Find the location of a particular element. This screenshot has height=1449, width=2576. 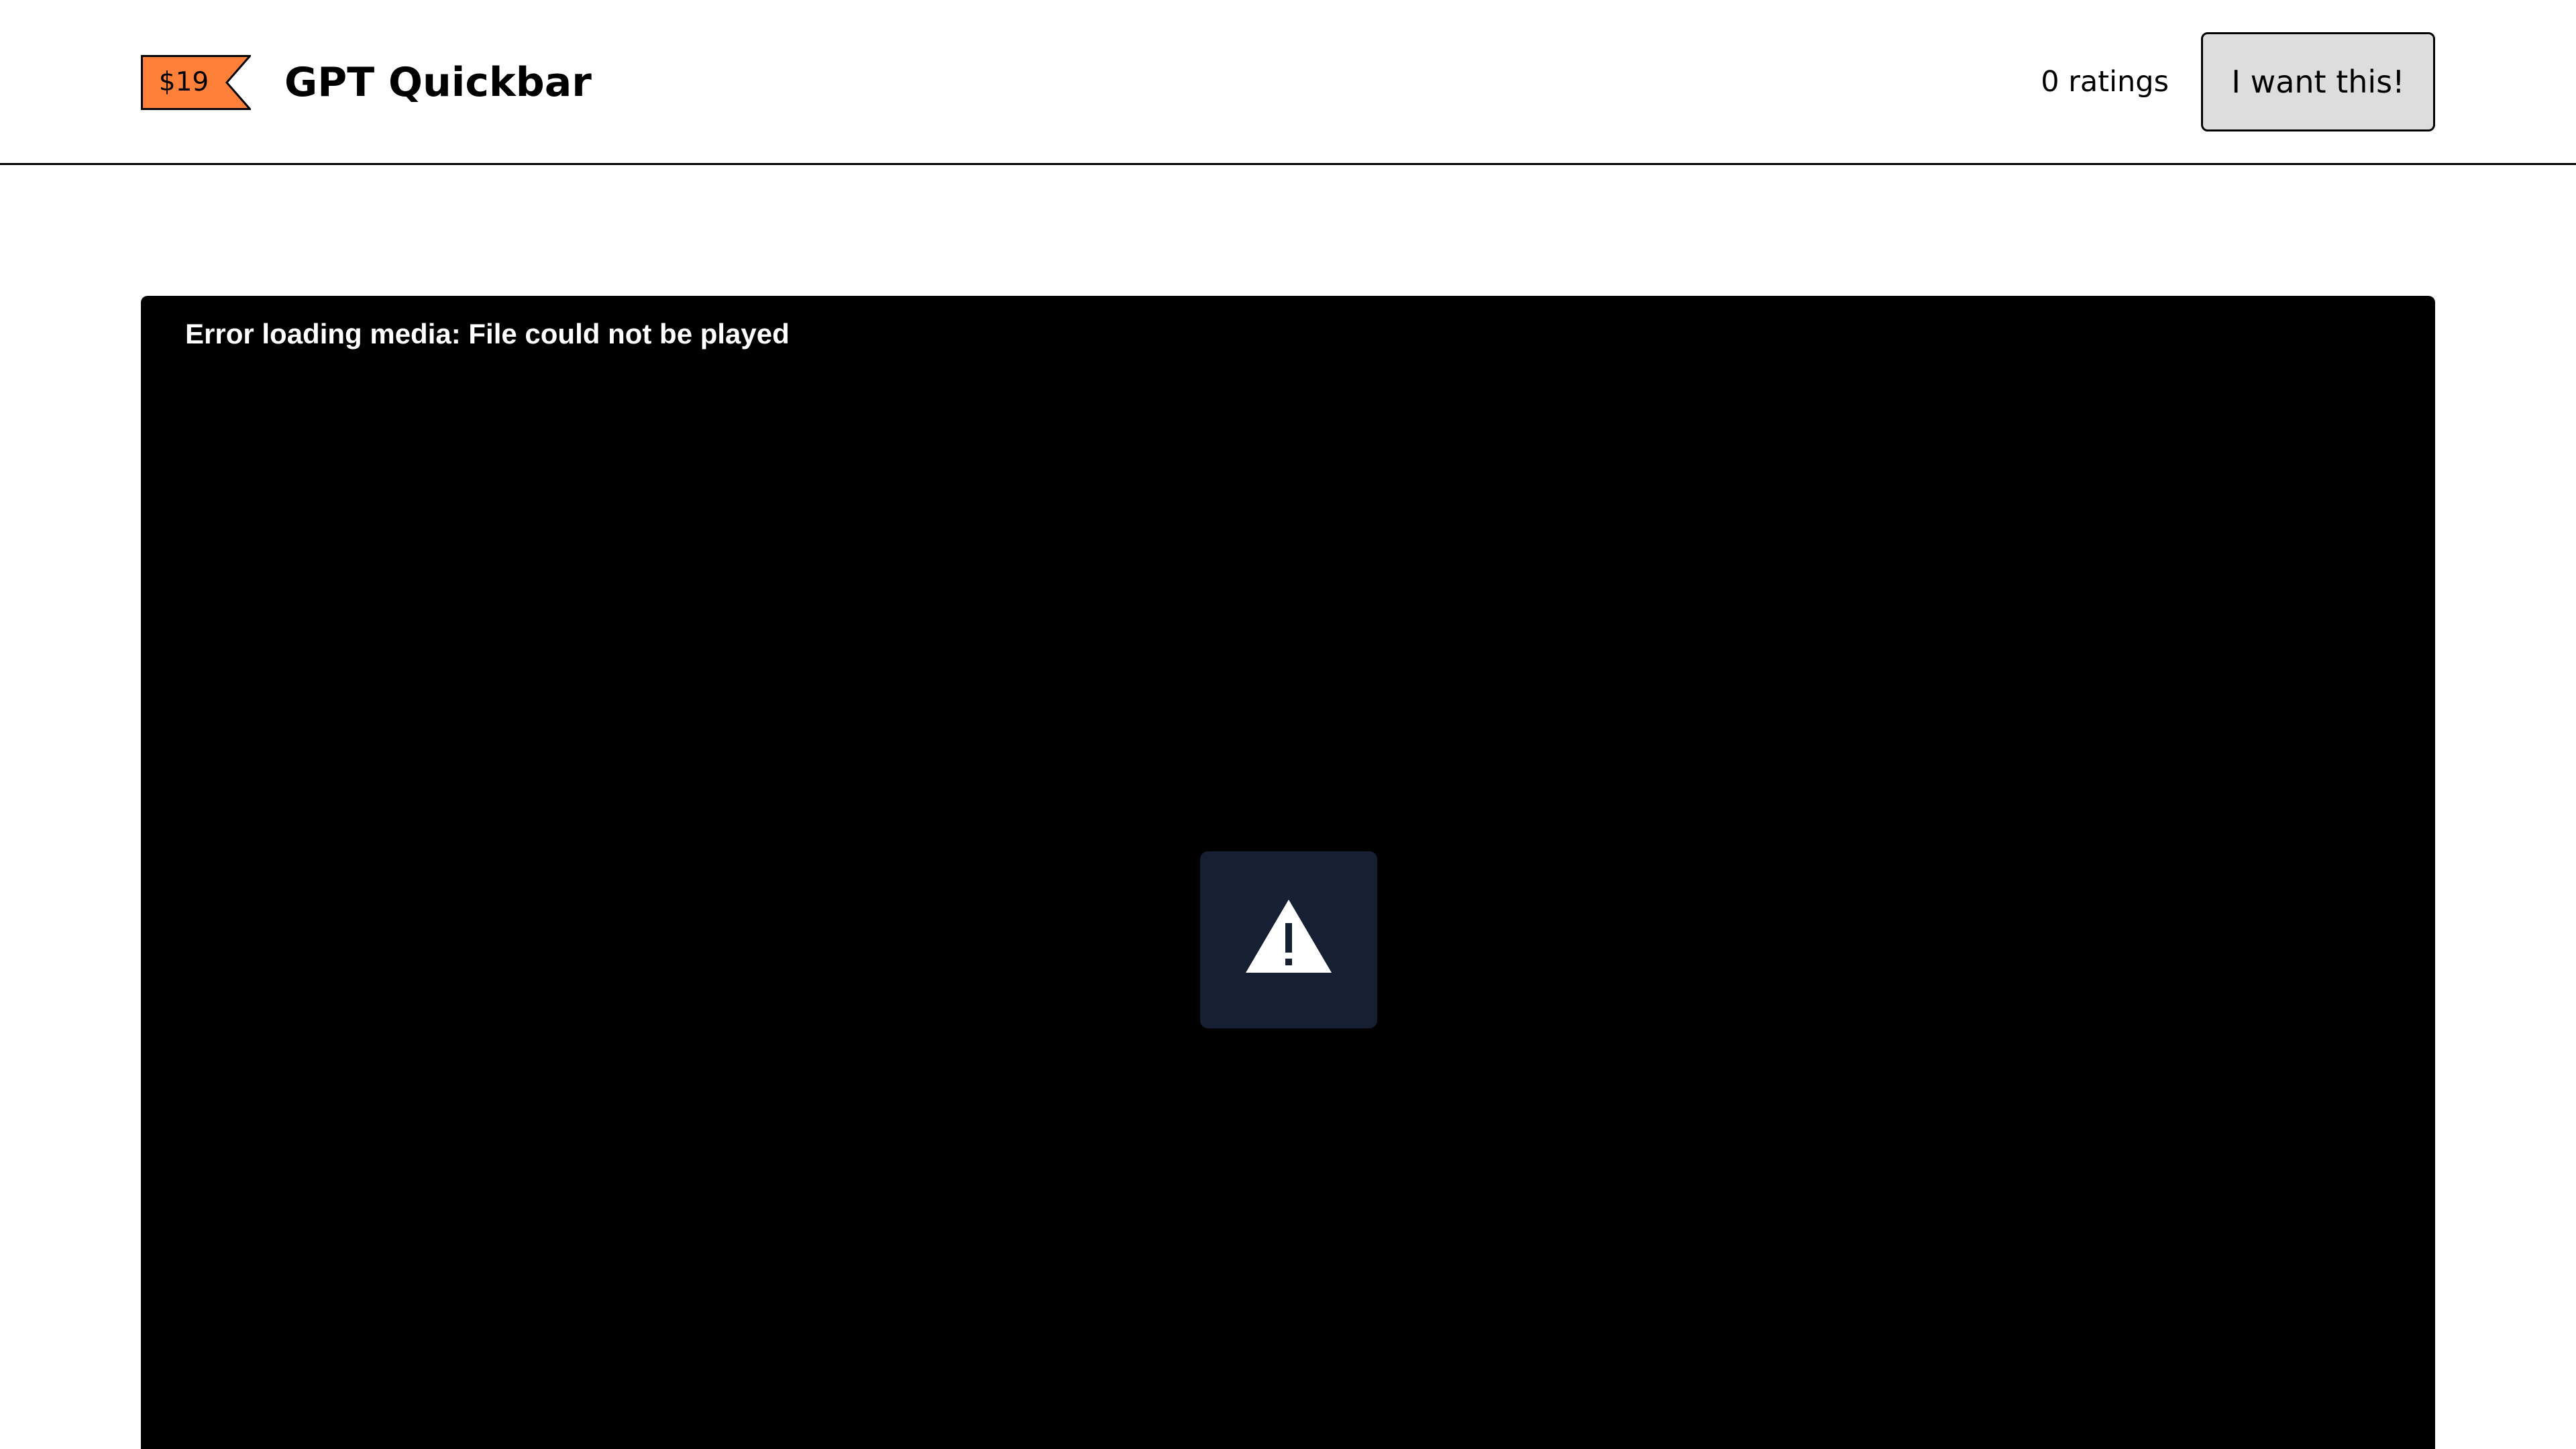

ratings-count: 0 ratings is located at coordinates (2105, 81).